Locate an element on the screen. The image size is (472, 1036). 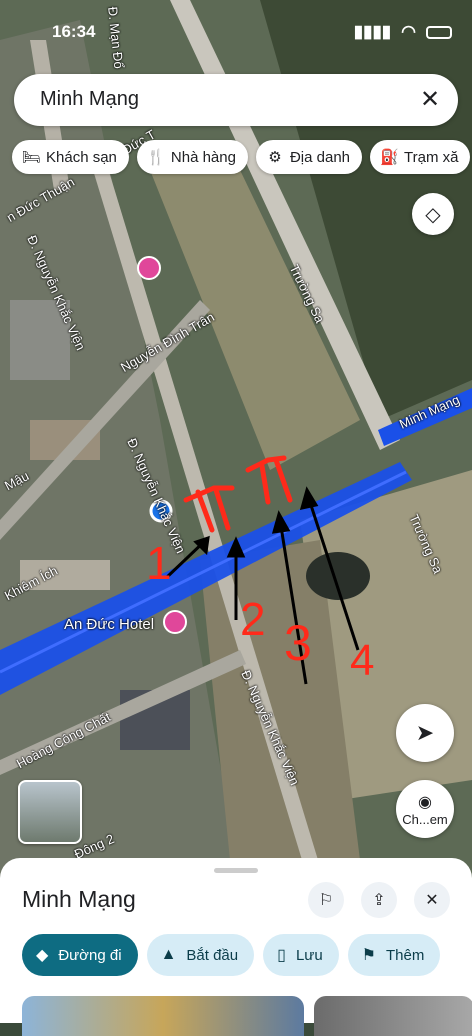
battery-icon is located at coordinates (439, 32).